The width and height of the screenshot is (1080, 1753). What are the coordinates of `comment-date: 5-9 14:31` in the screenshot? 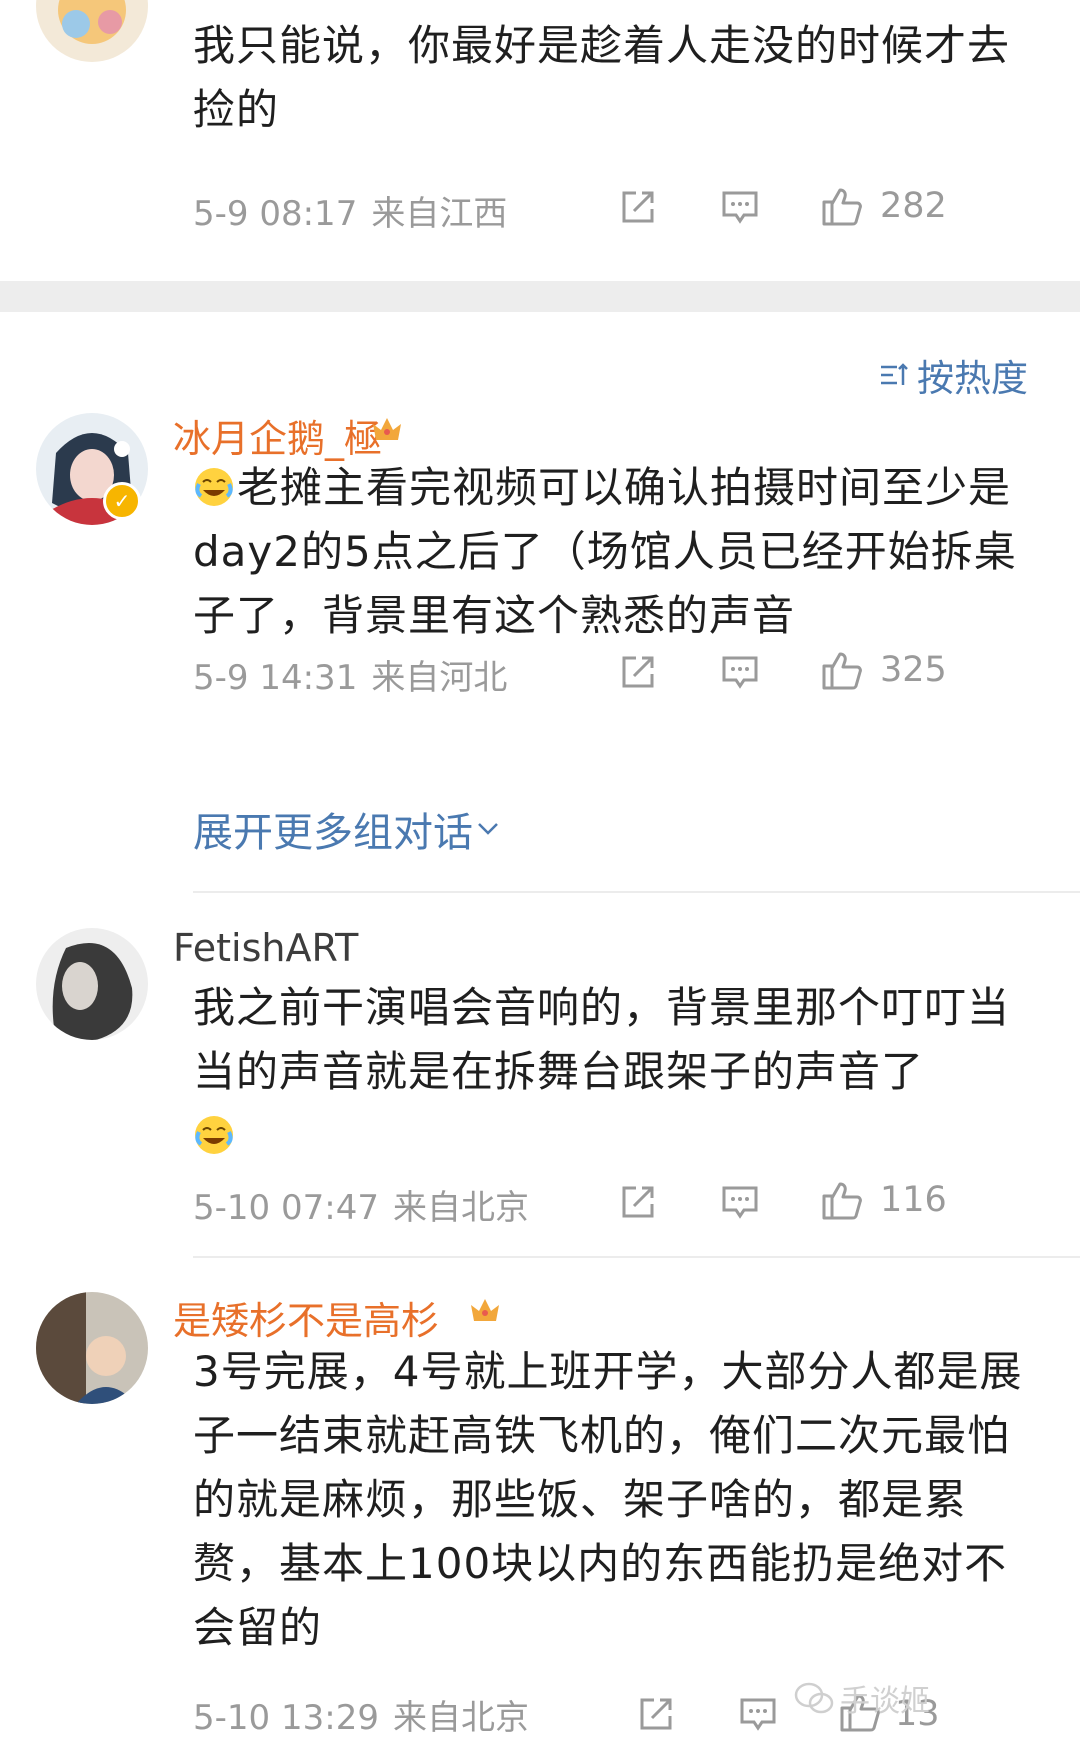 It's located at (275, 678).